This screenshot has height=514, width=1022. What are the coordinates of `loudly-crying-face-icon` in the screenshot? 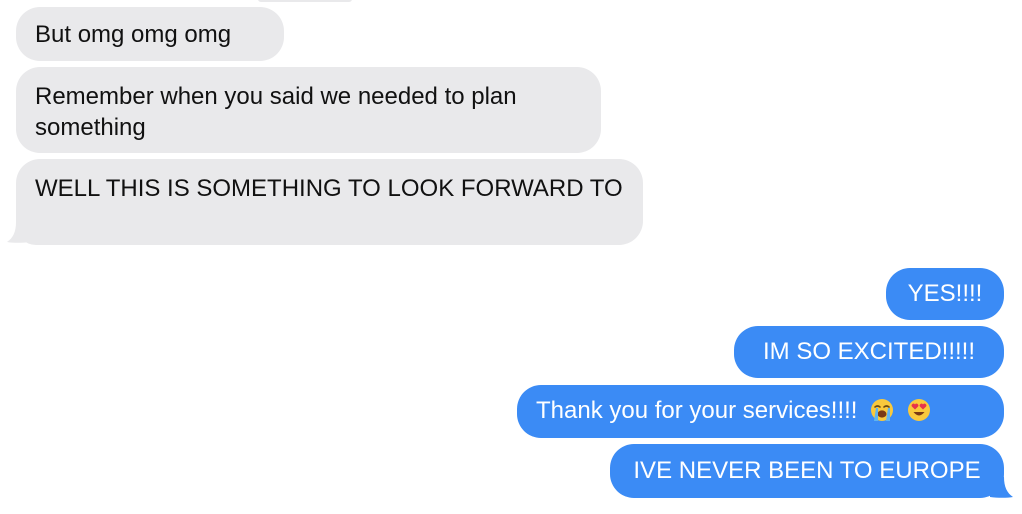 It's located at (882, 410).